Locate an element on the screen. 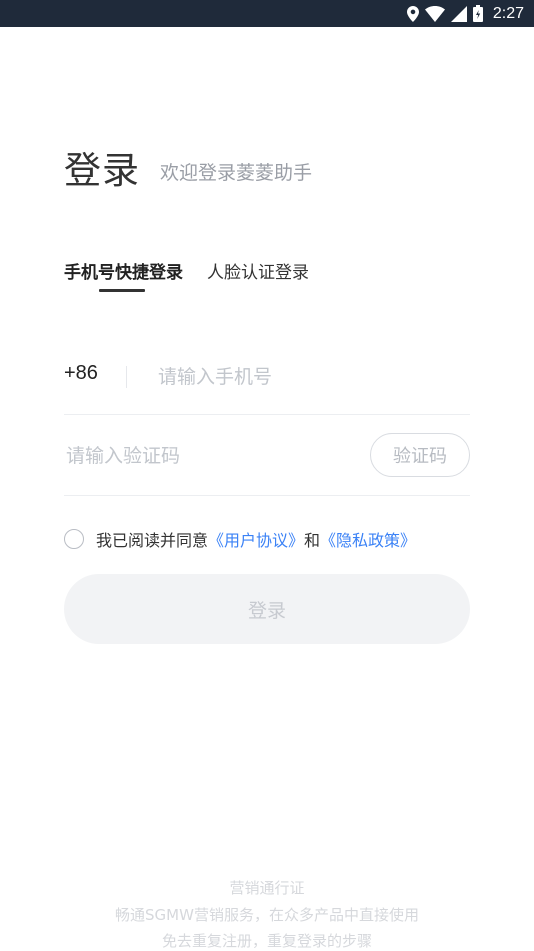  active-tab-indicator is located at coordinates (122, 290).